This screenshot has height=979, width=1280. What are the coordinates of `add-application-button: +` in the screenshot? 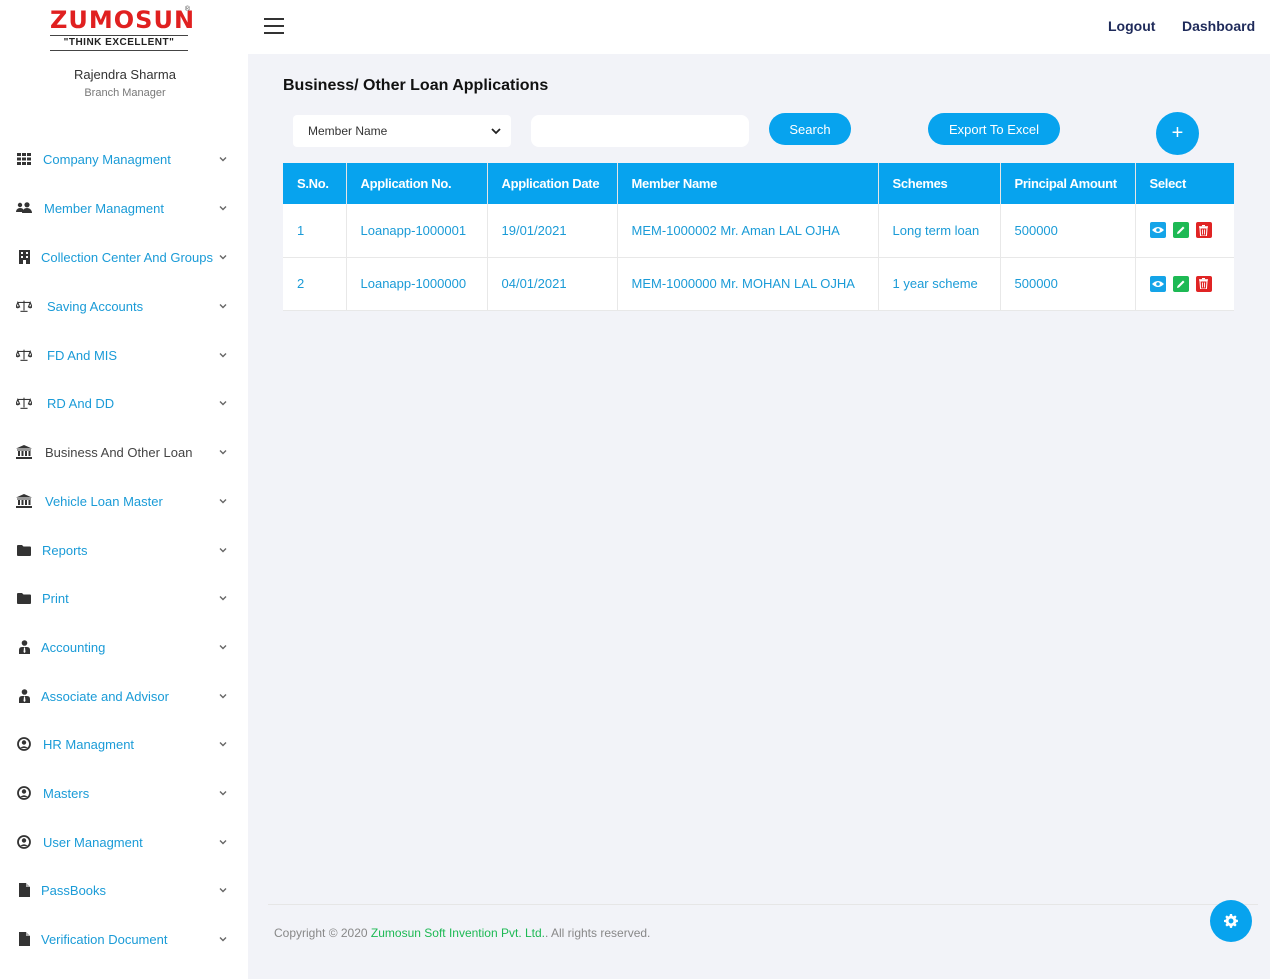 It's located at (1177, 133).